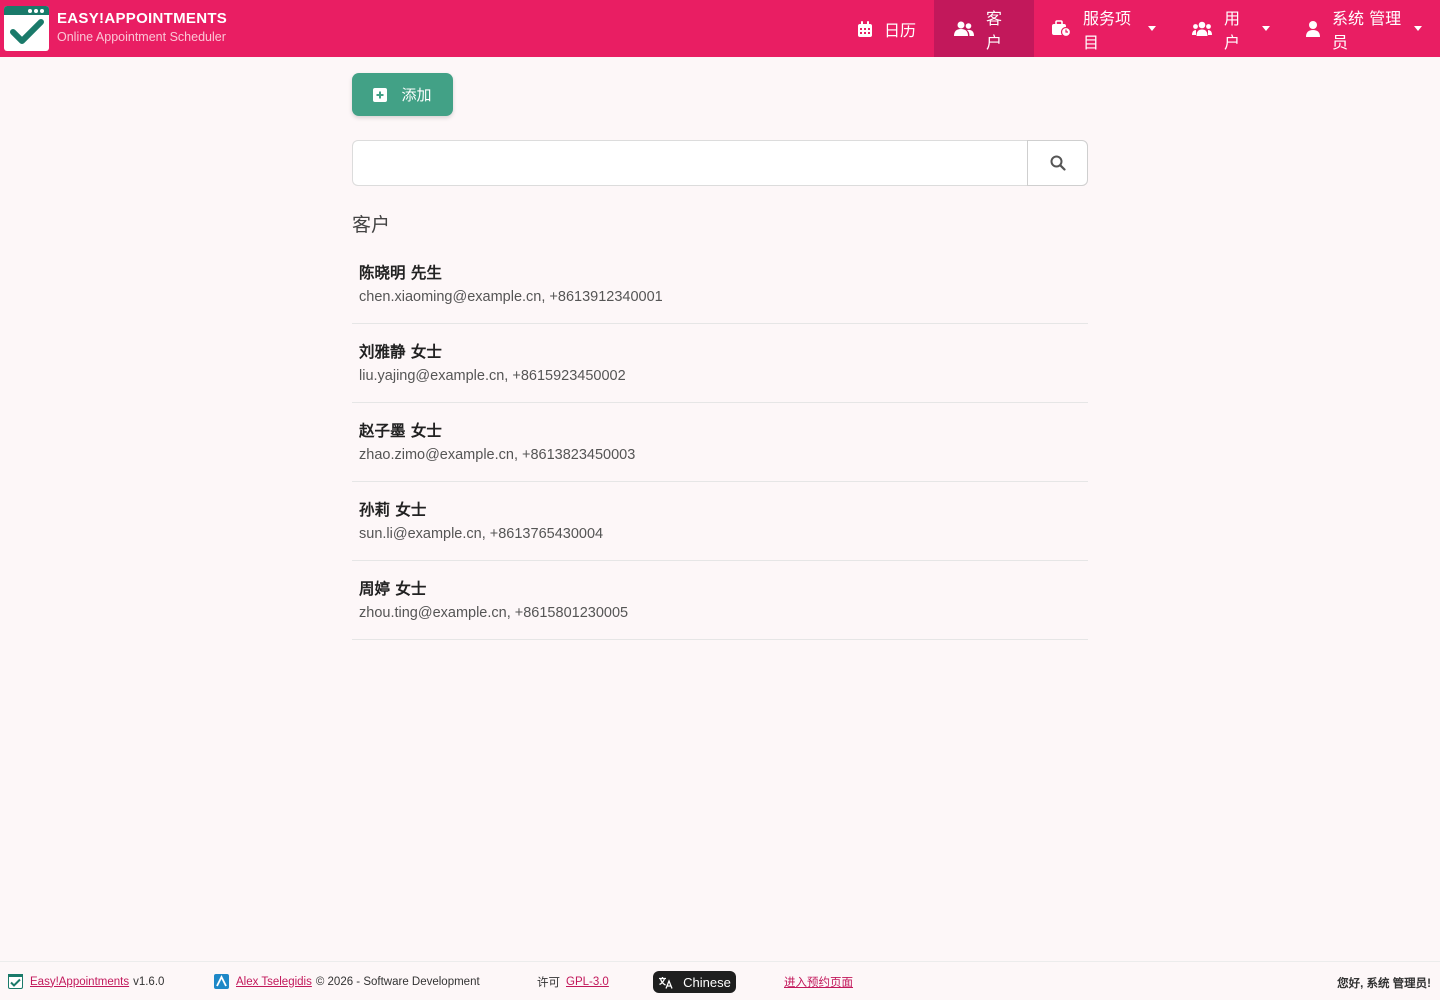 The height and width of the screenshot is (1000, 1440). Describe the element at coordinates (492, 376) in the screenshot. I see `customer-contact: liu.yajing@example.cn, +8615923450002` at that location.